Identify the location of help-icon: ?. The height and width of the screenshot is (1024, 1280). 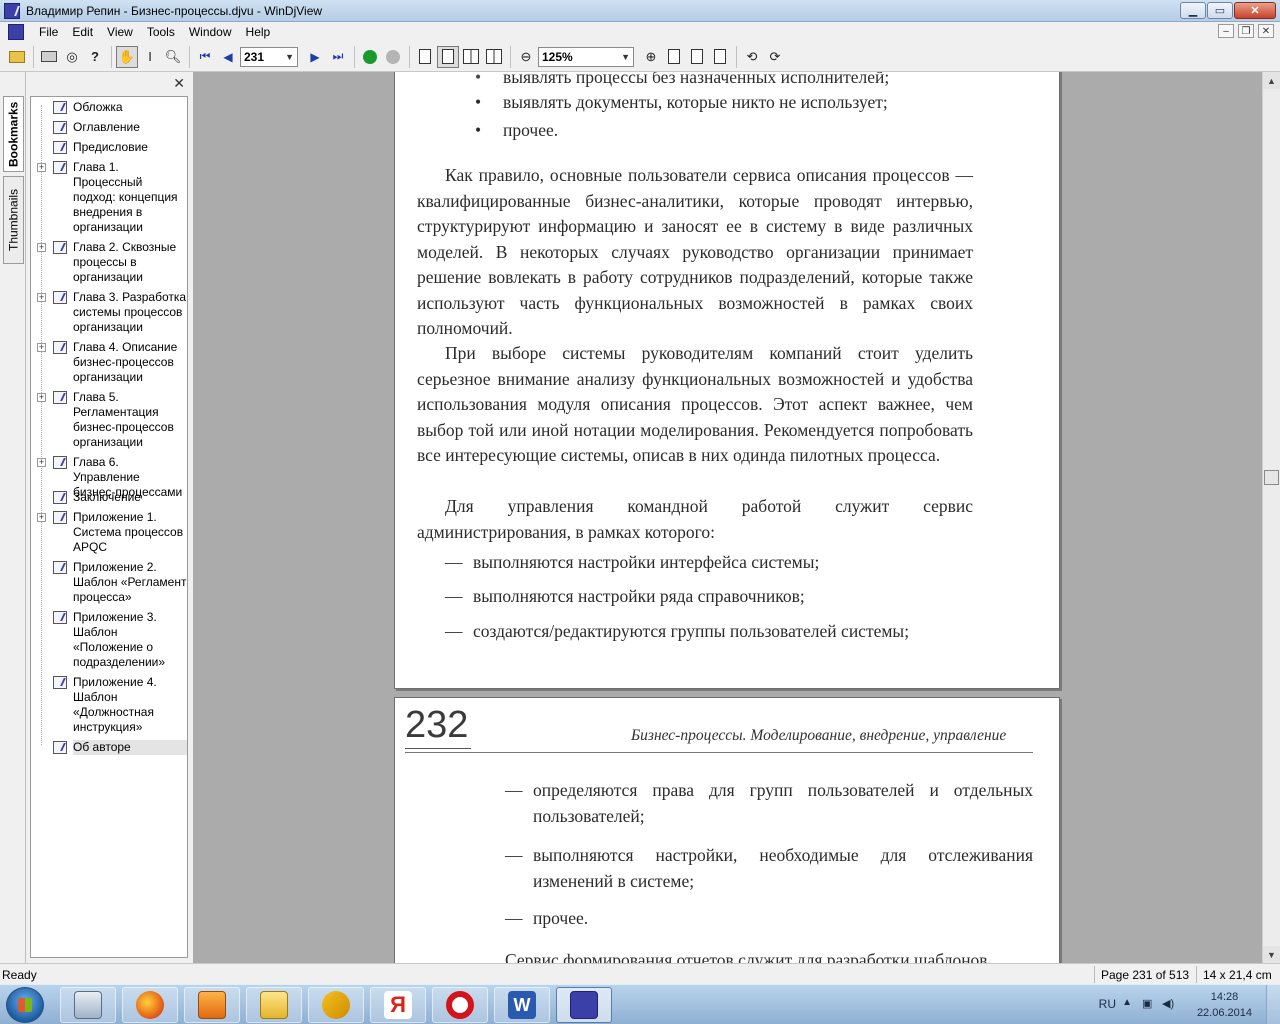
(95, 57).